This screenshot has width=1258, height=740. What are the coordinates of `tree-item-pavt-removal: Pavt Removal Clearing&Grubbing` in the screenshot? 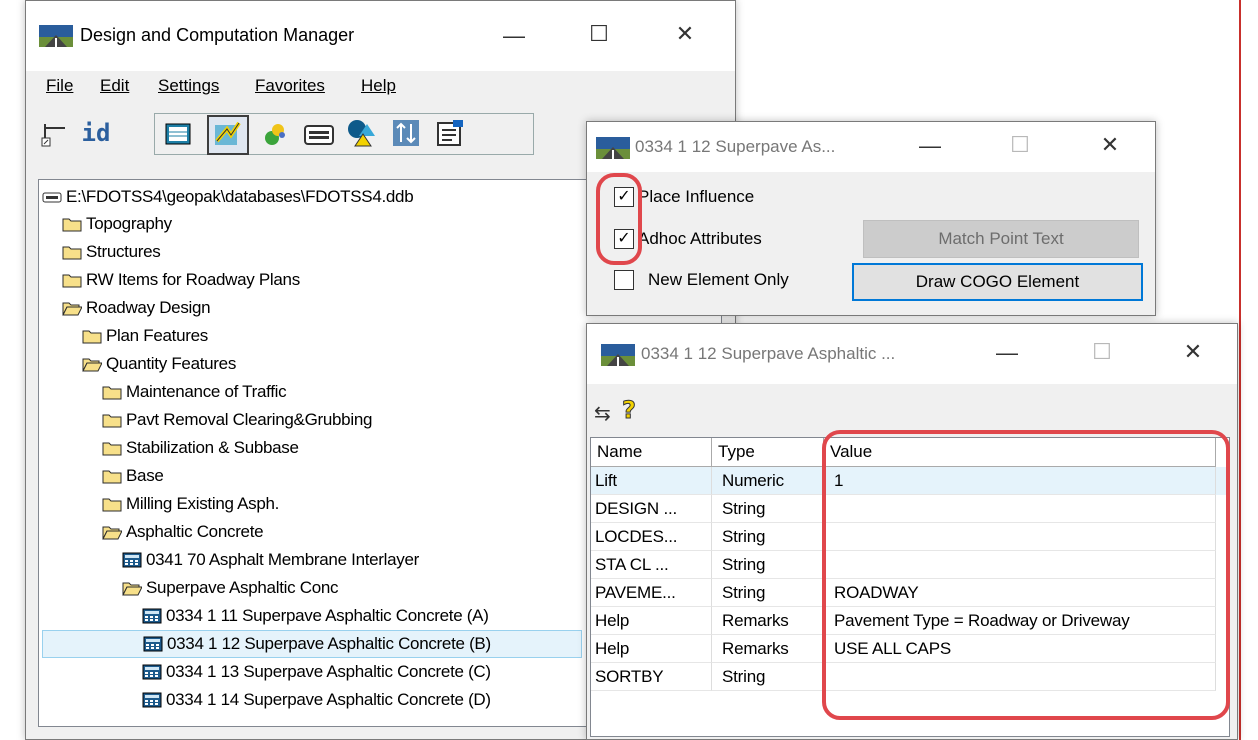 It's located at (237, 420).